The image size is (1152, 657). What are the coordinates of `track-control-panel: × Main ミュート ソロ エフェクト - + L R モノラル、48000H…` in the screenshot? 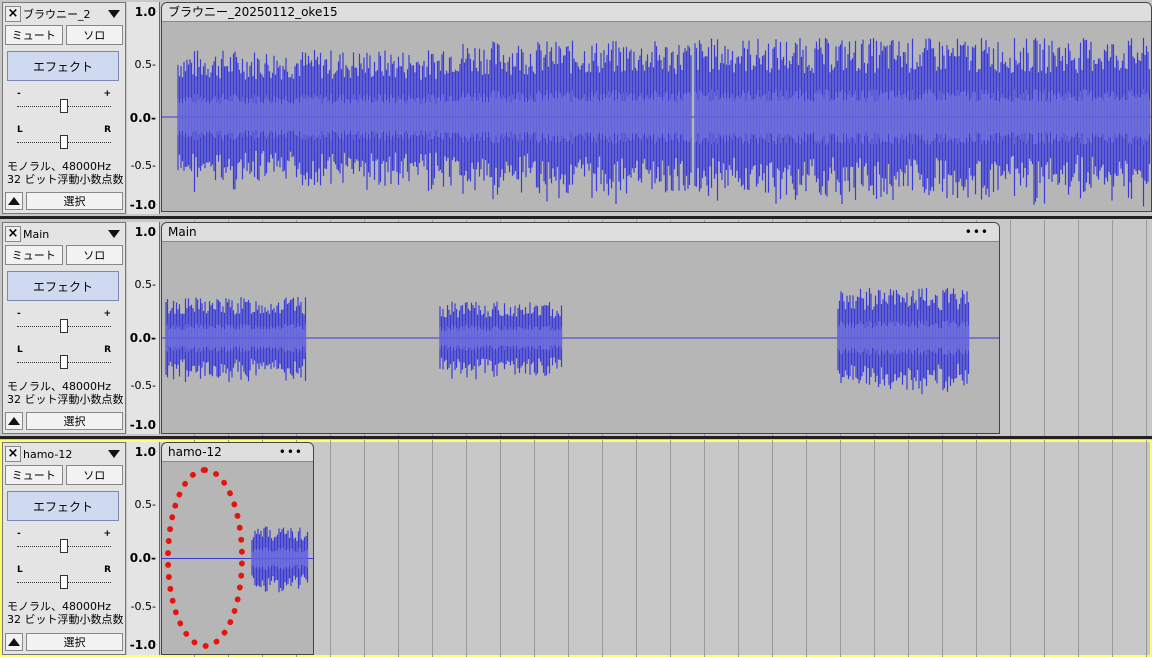 It's located at (64, 328).